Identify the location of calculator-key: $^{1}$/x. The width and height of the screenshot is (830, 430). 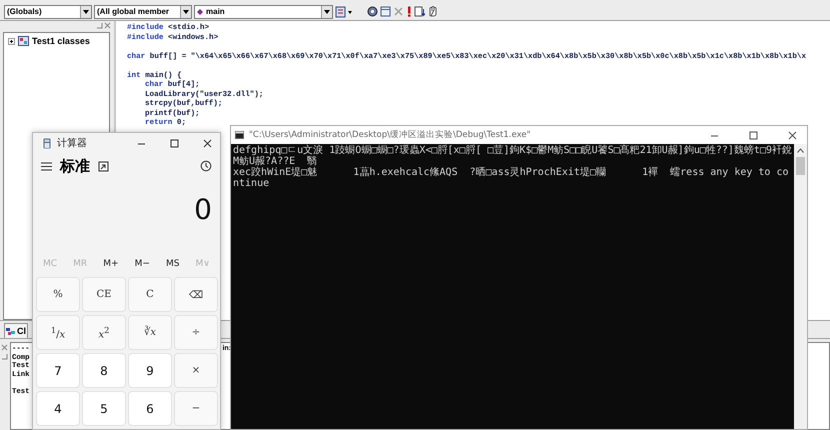
(58, 332).